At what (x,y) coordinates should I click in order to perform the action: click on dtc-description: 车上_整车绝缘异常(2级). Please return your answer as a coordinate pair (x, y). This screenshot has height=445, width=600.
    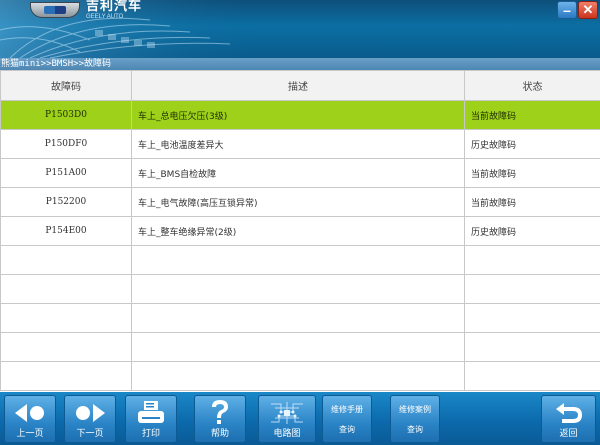
    Looking at the image, I should click on (298, 231).